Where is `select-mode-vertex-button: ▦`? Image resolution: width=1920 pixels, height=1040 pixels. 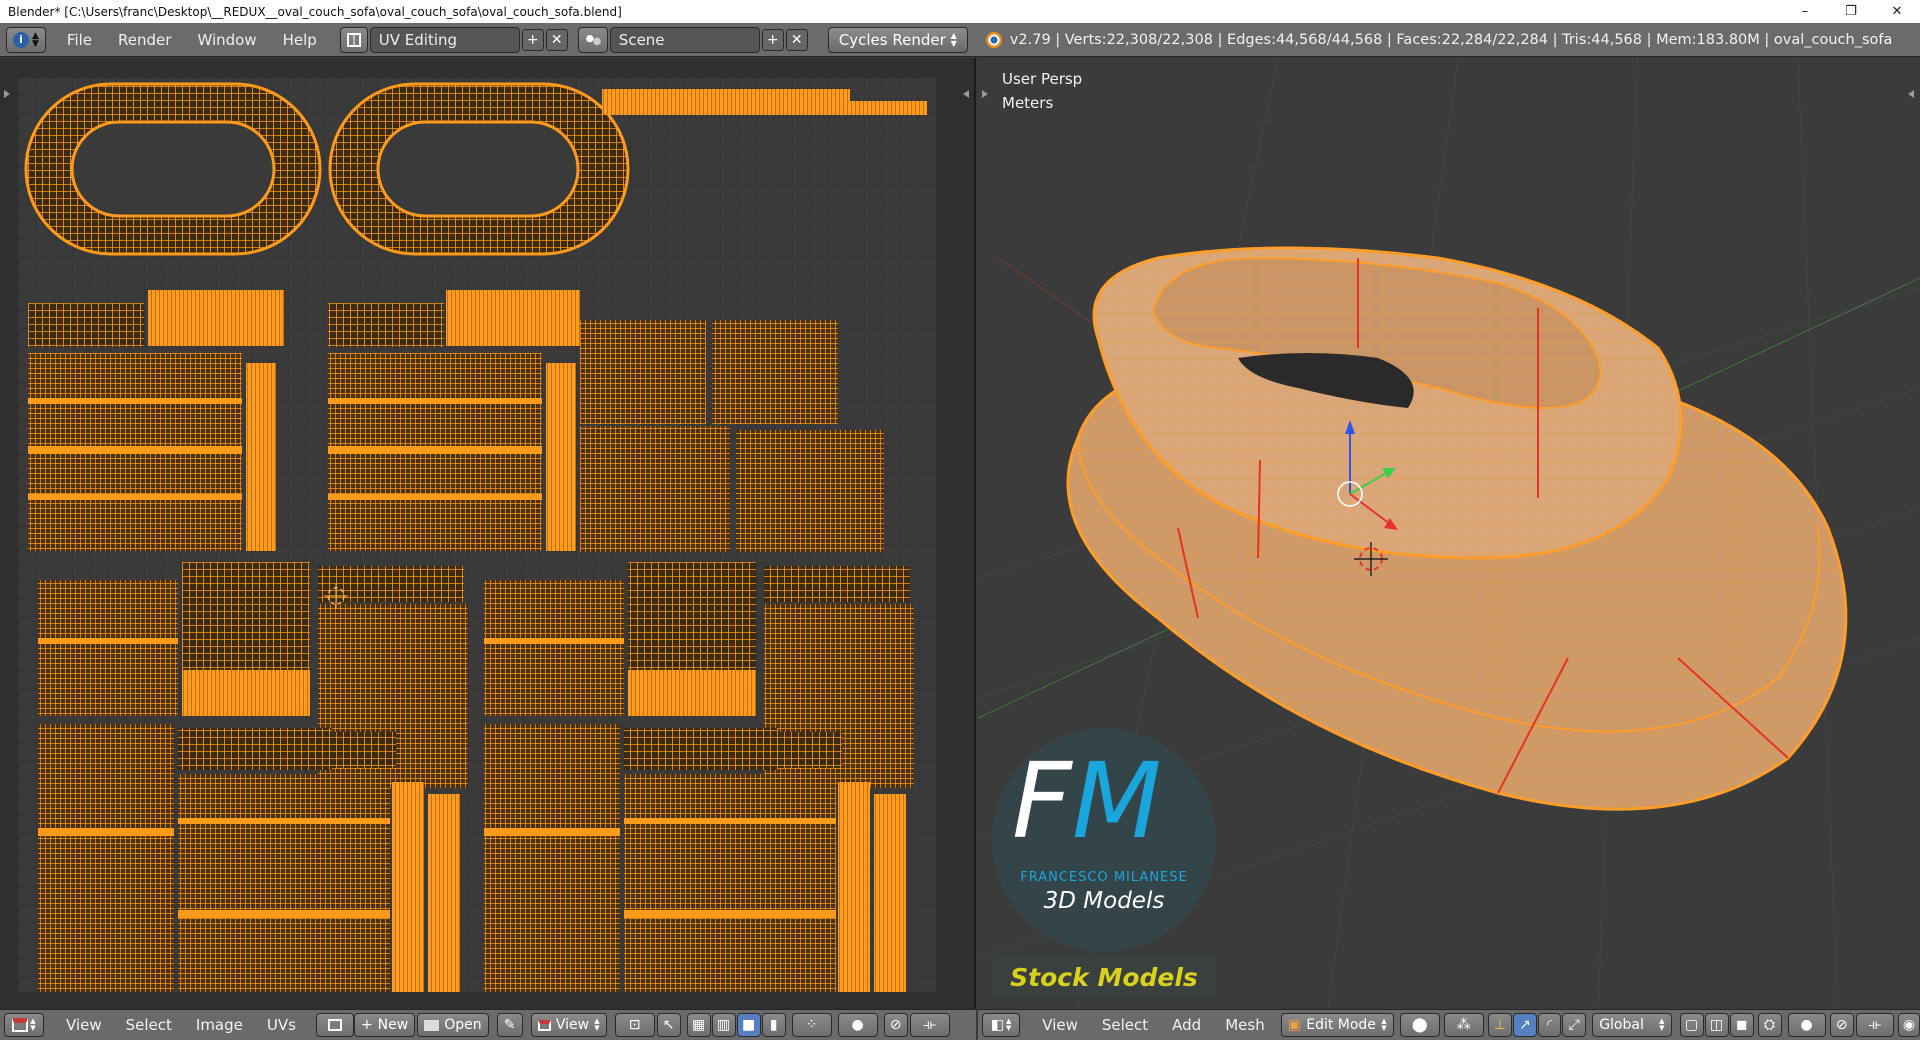 select-mode-vertex-button: ▦ is located at coordinates (698, 1025).